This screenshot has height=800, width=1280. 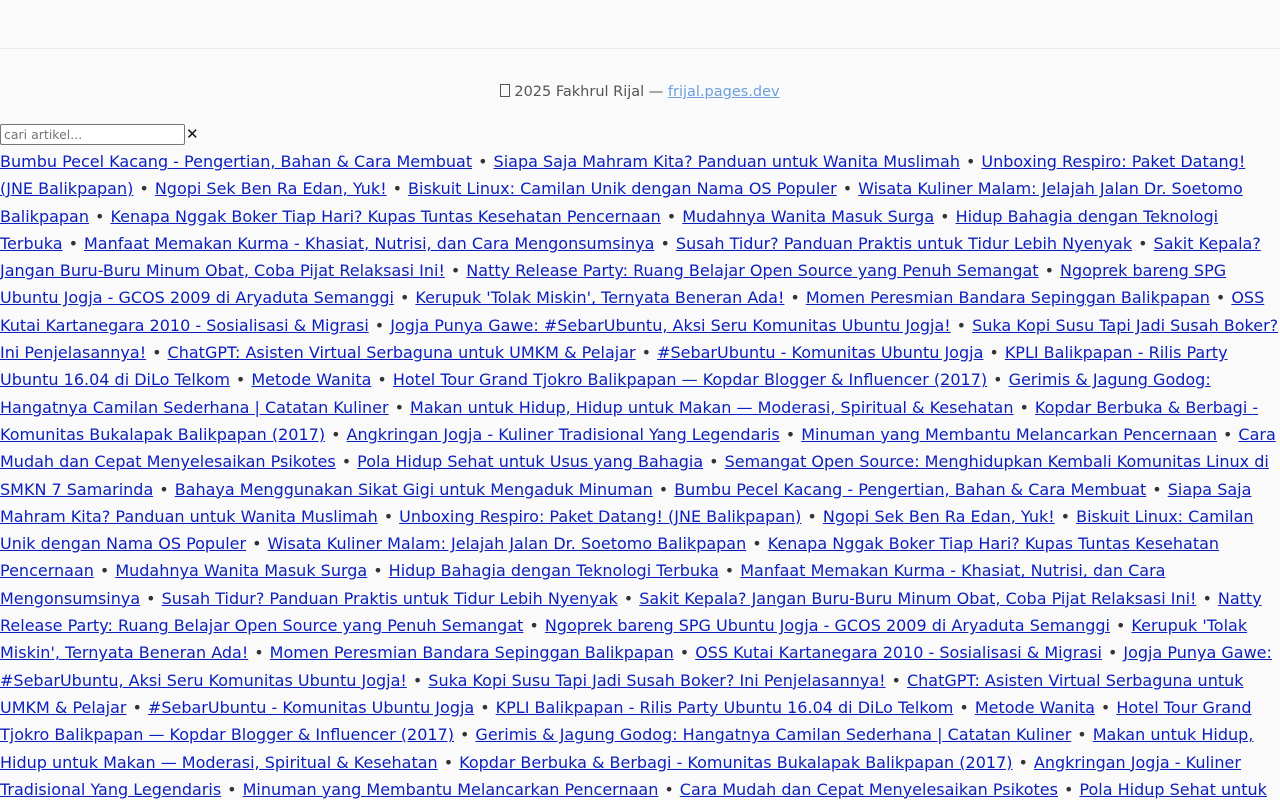 I want to click on site-link: frijal.pages.dev, so click(x=724, y=92).